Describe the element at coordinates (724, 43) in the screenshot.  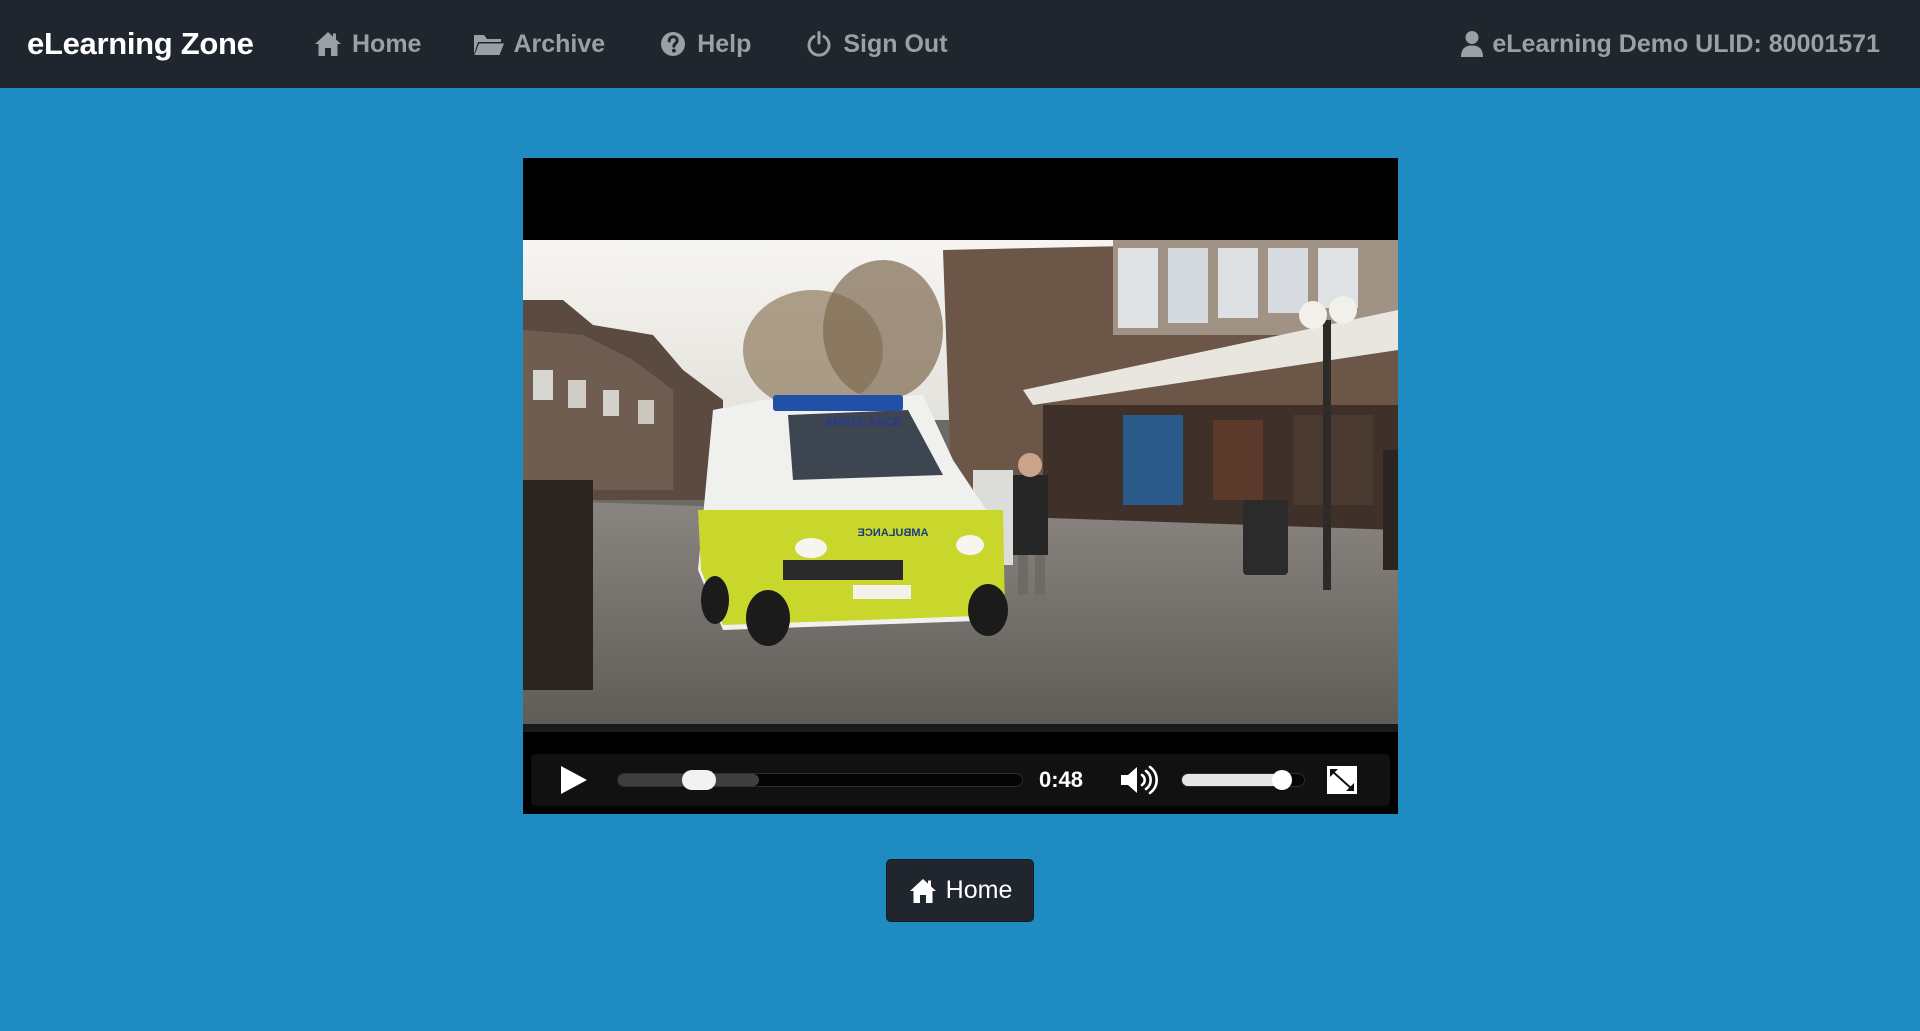
I see `nav-item-help-label: Help` at that location.